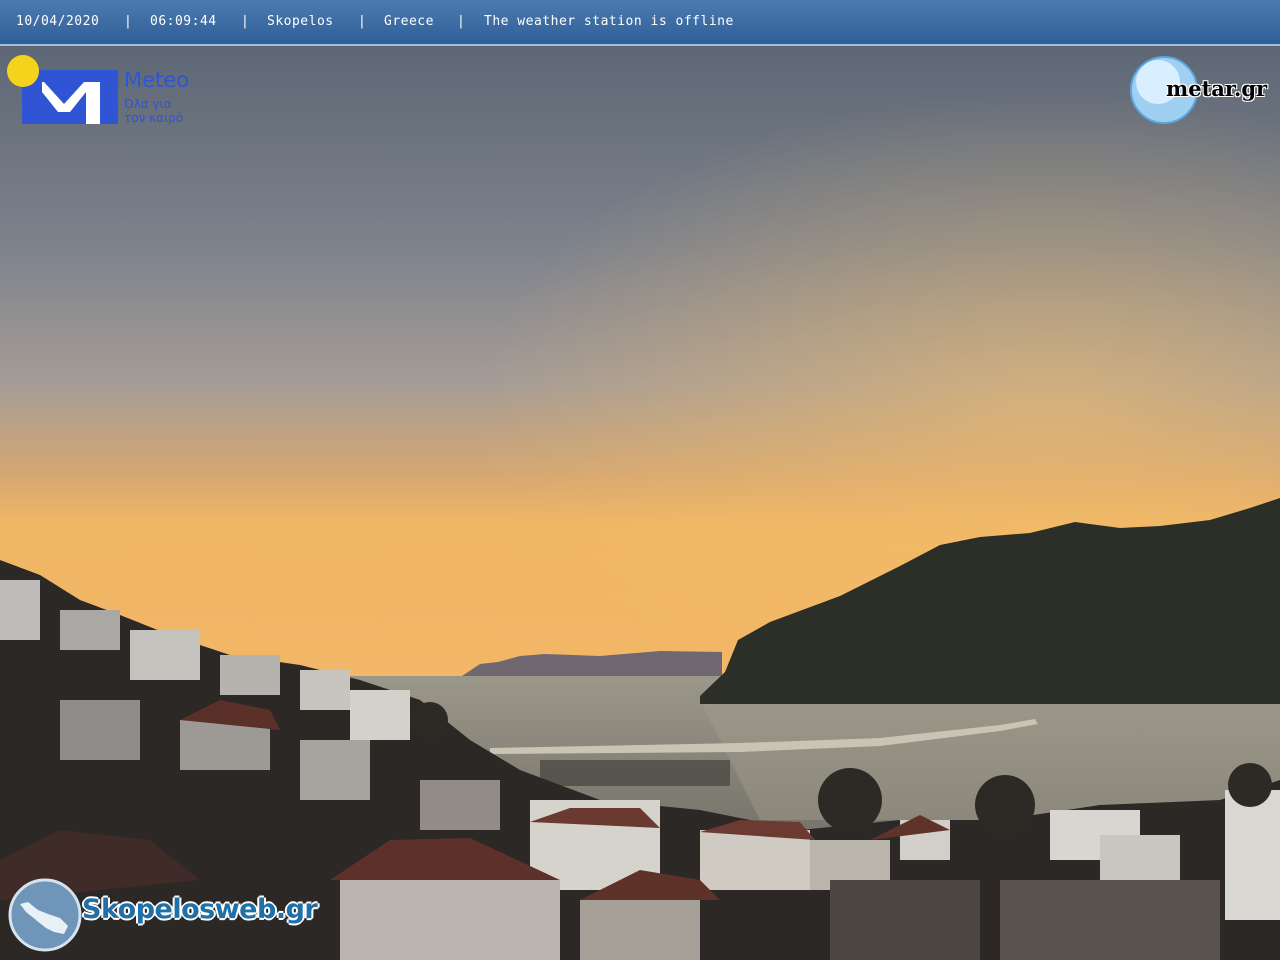  I want to click on time-label: 06:09:44, so click(183, 21).